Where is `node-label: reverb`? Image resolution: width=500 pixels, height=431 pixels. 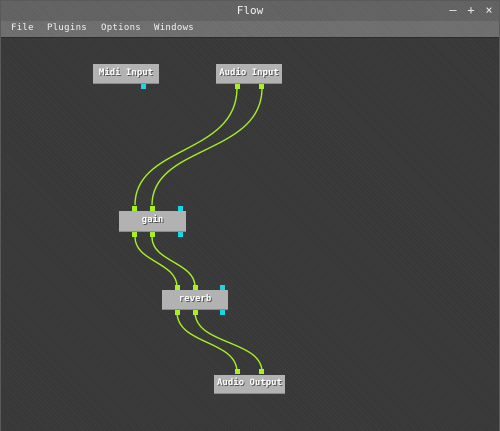 node-label: reverb is located at coordinates (195, 299).